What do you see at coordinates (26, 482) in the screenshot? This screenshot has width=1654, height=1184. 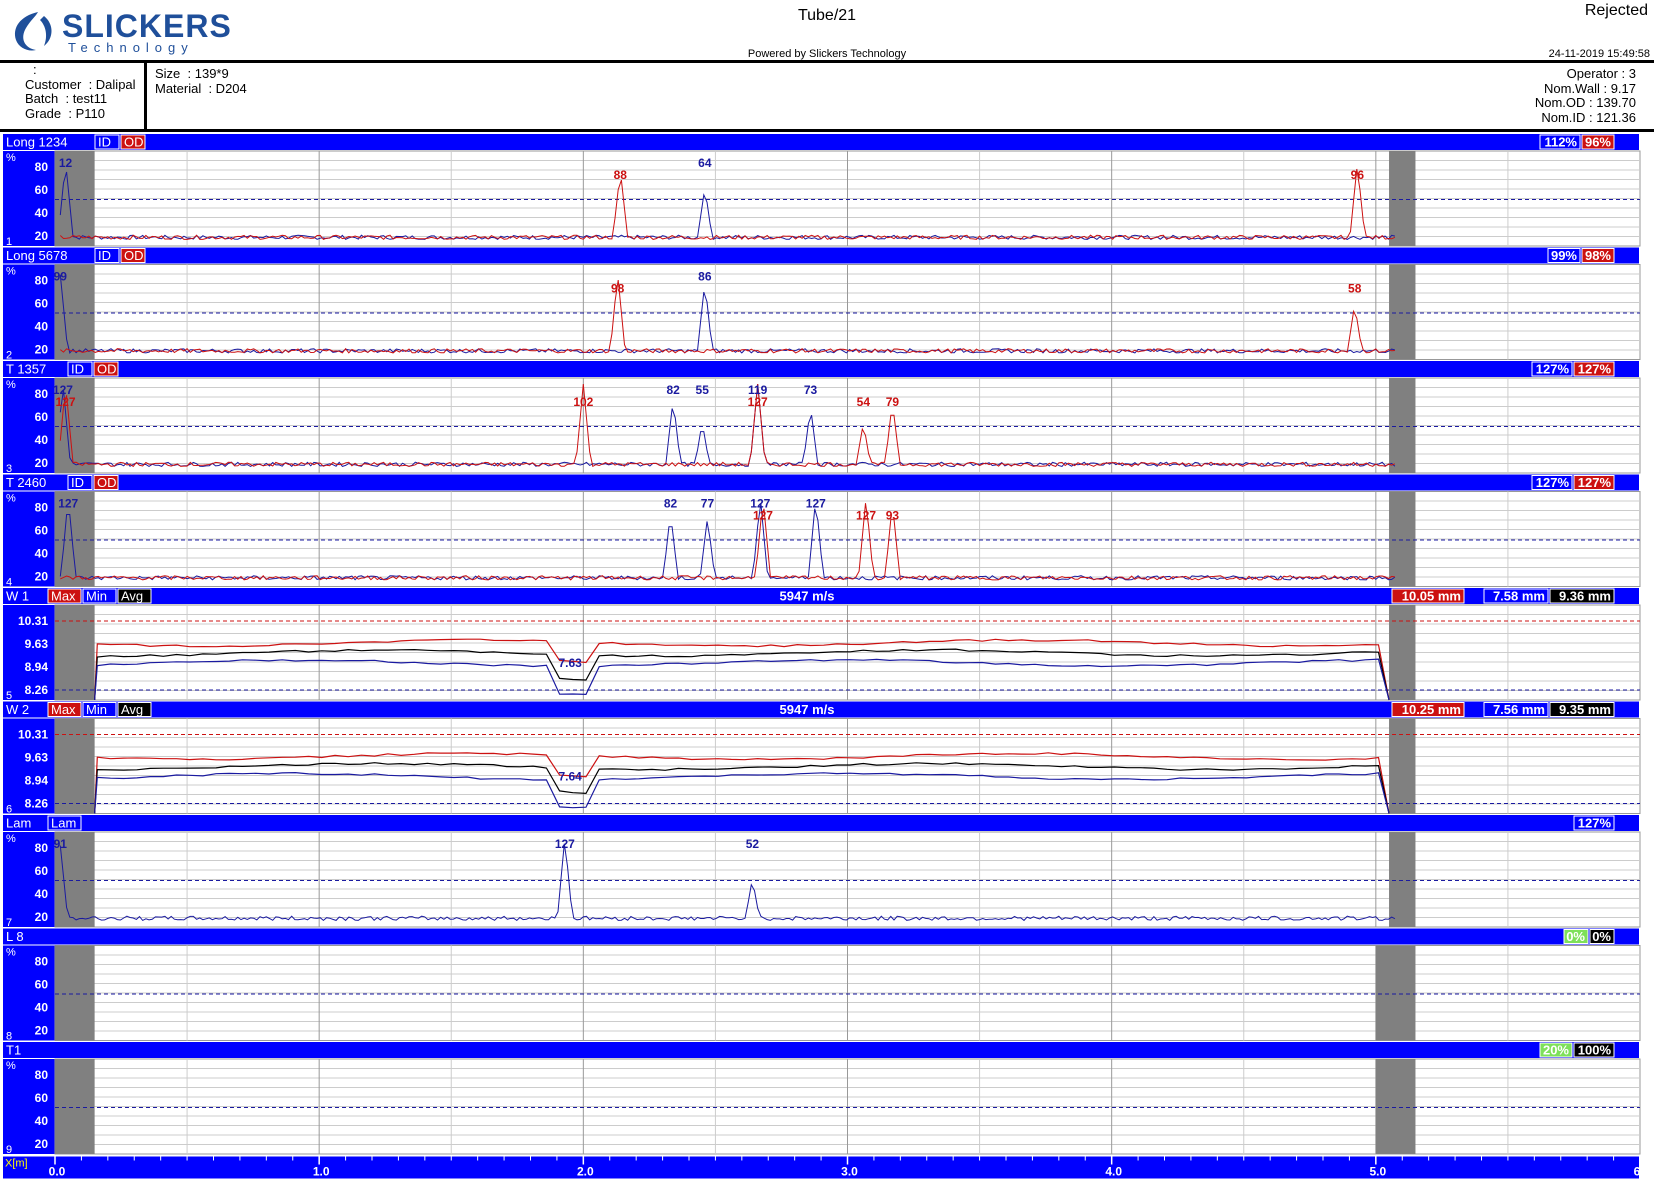 I see `channel-name: T 2460` at bounding box center [26, 482].